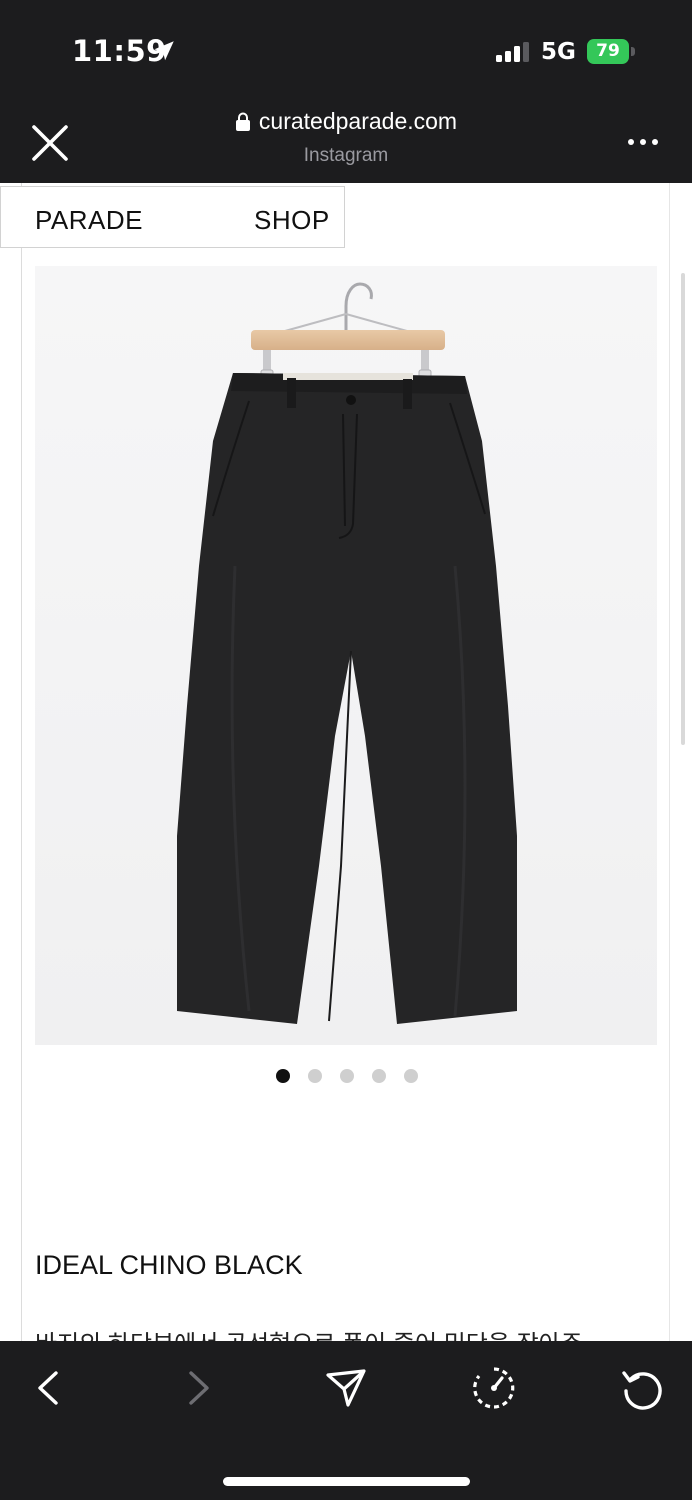 The image size is (692, 1500). I want to click on forward-icon, so click(198, 1388).